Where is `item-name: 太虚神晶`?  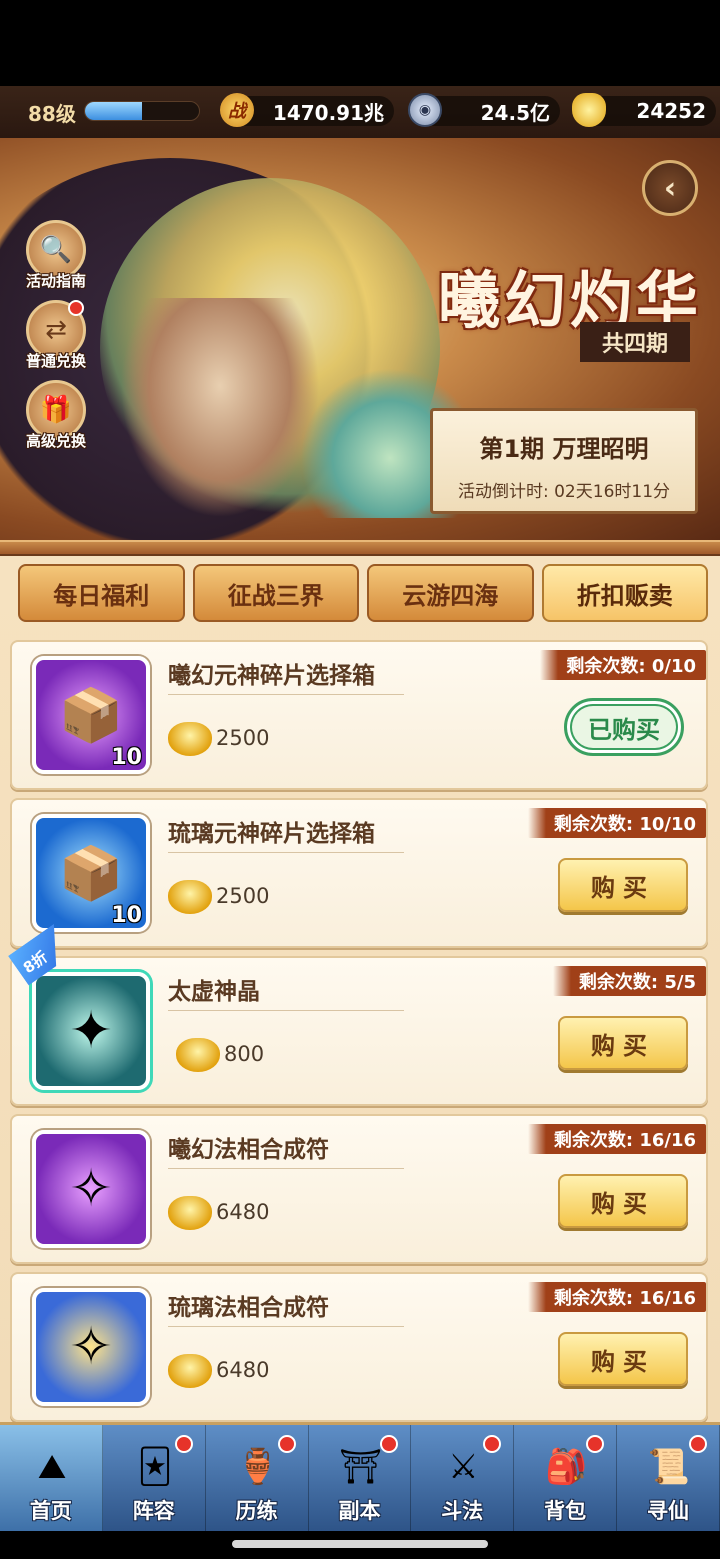
item-name: 太虚神晶 is located at coordinates (214, 992).